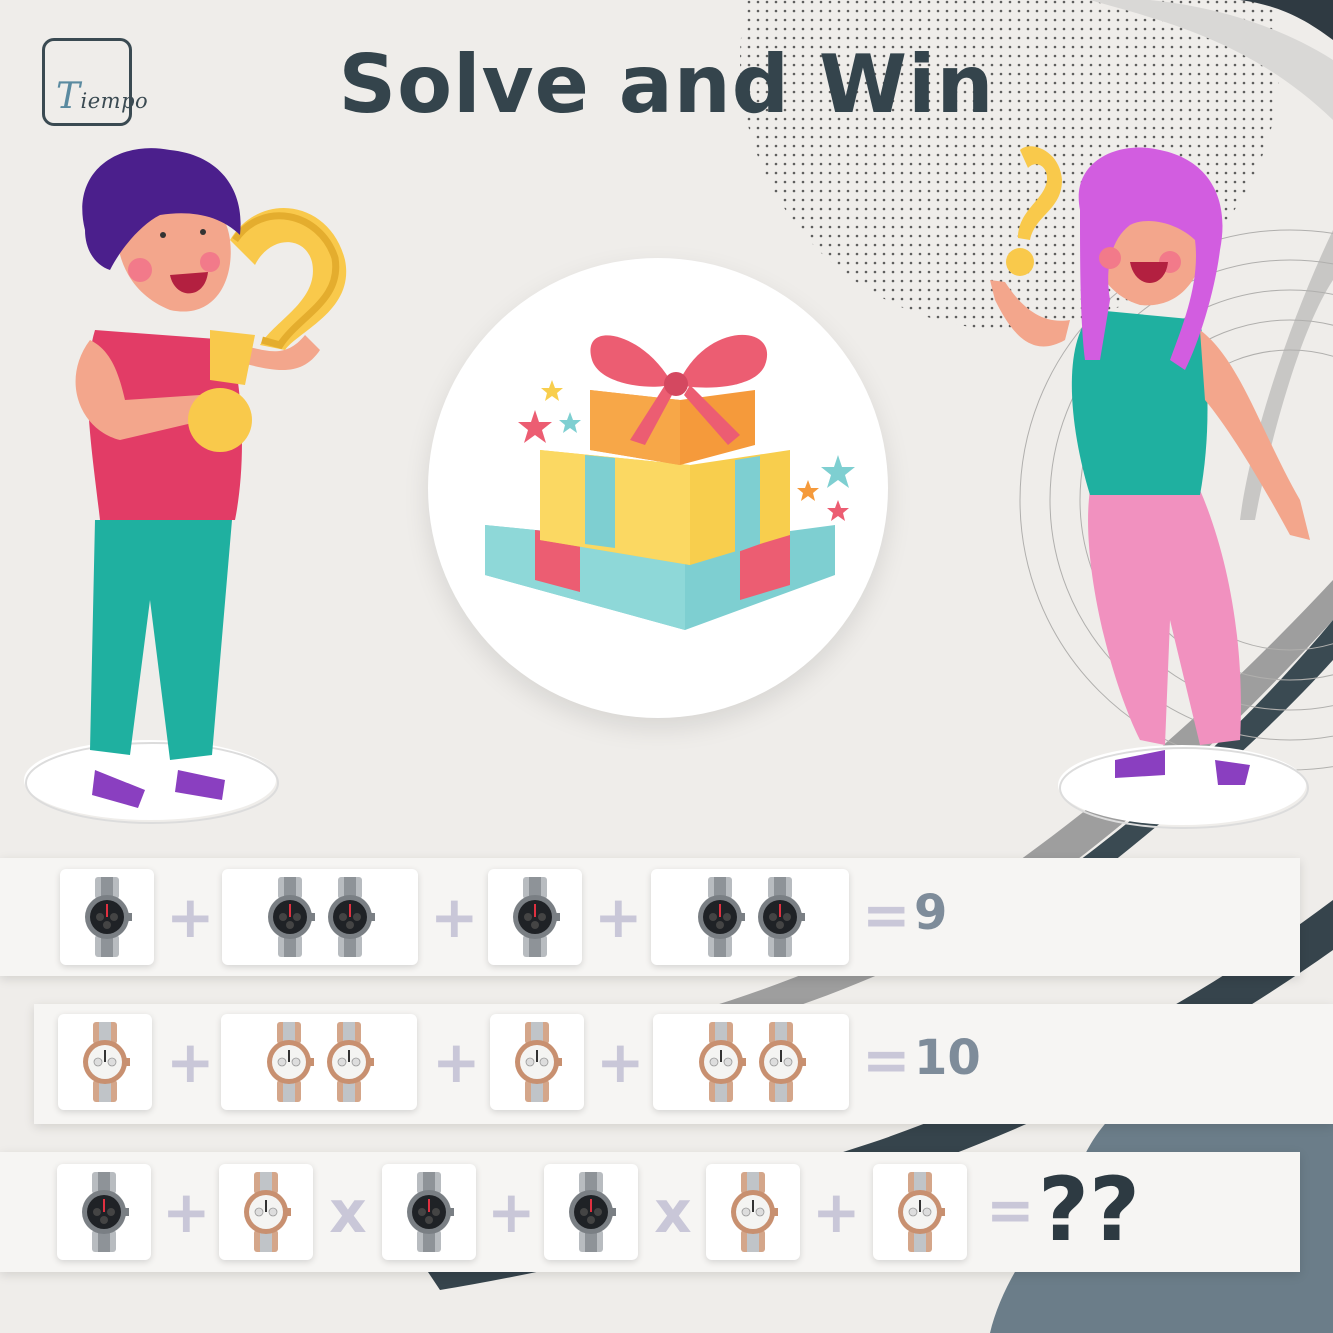 This screenshot has width=1333, height=1333. What do you see at coordinates (1089, 1209) in the screenshot?
I see `unknown-answer: ??` at bounding box center [1089, 1209].